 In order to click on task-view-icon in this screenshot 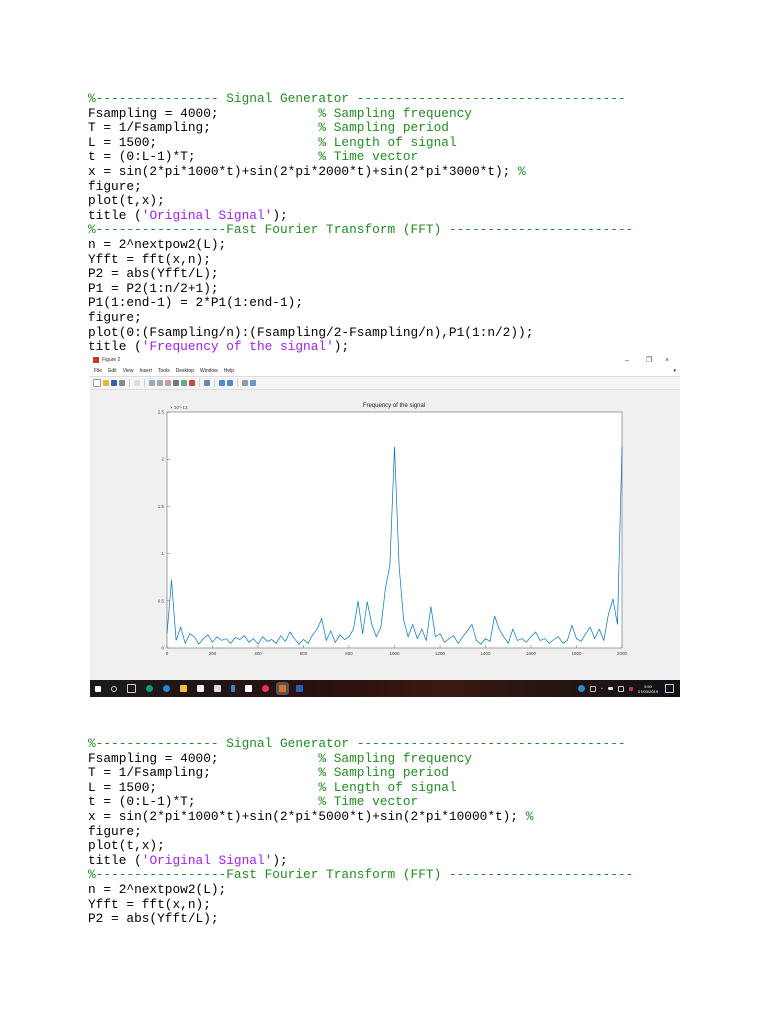, I will do `click(131, 688)`.